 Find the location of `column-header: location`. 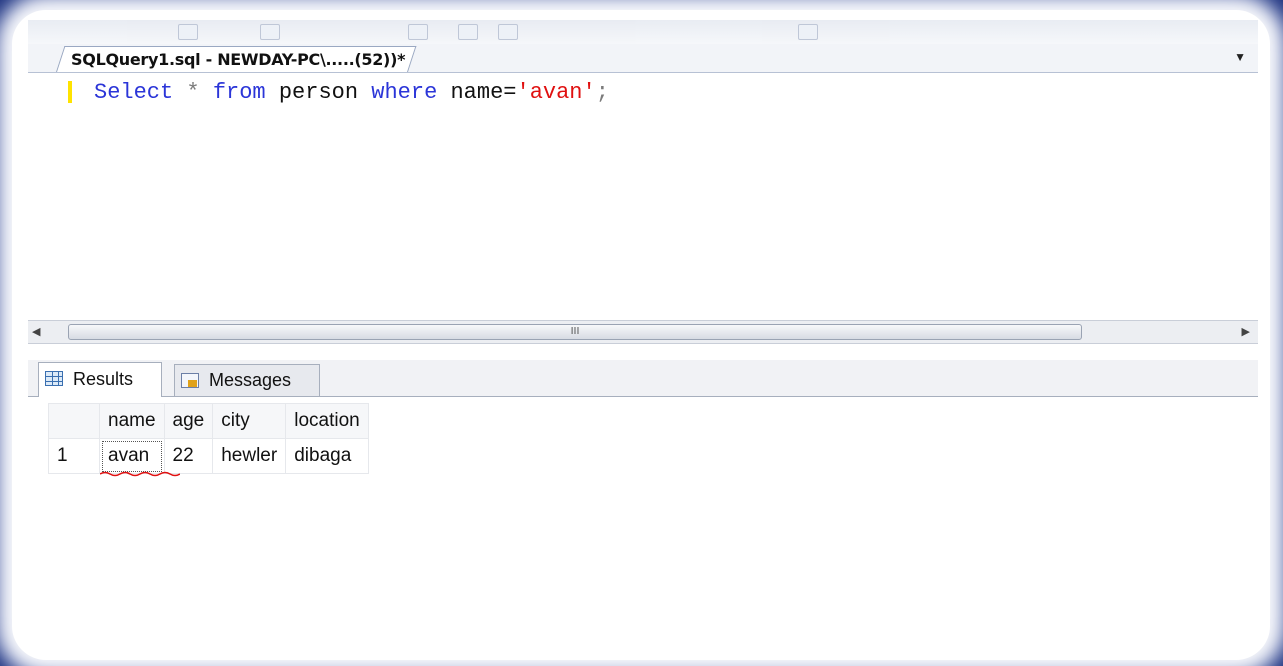

column-header: location is located at coordinates (327, 421).